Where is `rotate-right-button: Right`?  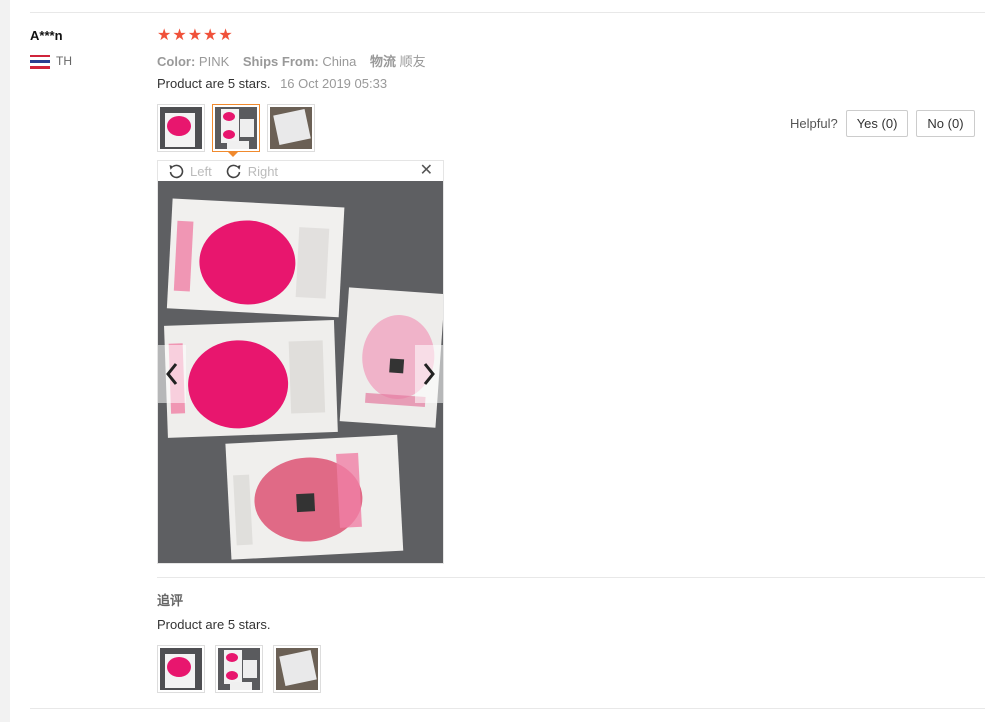
rotate-right-button: Right is located at coordinates (252, 171).